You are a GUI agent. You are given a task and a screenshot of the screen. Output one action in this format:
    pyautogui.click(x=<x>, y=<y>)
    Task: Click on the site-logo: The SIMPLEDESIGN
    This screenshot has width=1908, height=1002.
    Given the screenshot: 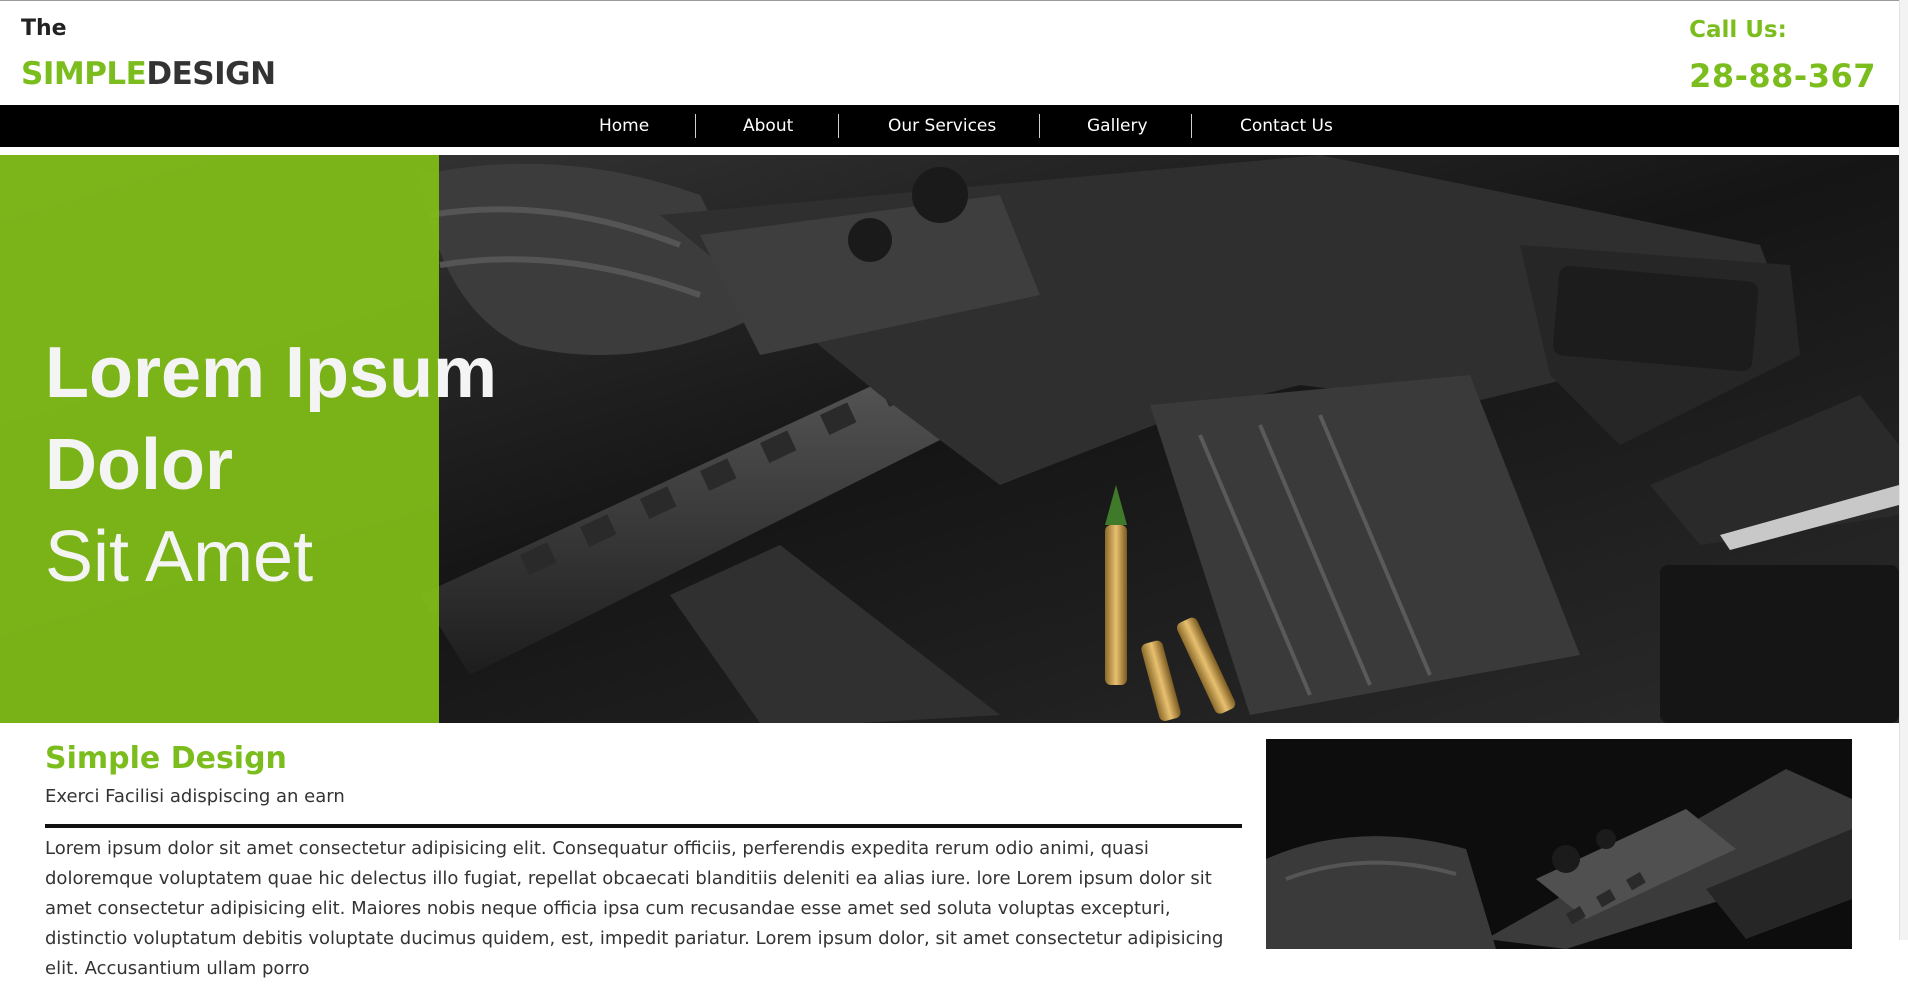 What is the action you would take?
    pyautogui.click(x=148, y=54)
    